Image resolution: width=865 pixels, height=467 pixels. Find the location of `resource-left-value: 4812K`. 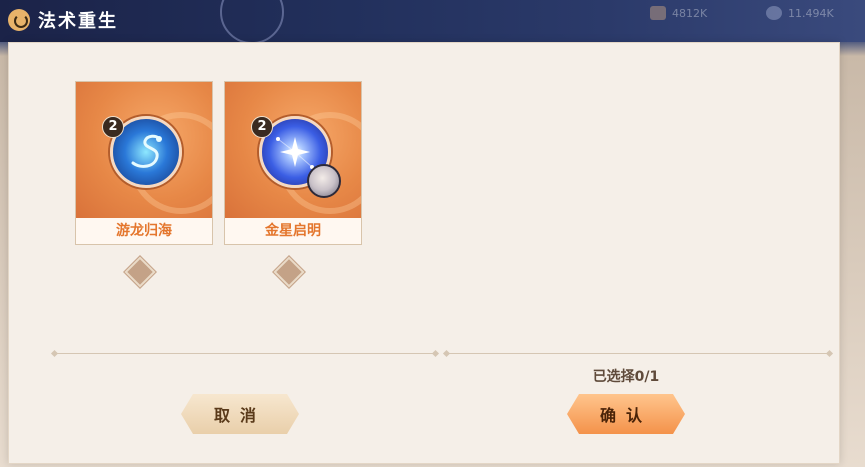

resource-left-value: 4812K is located at coordinates (690, 13).